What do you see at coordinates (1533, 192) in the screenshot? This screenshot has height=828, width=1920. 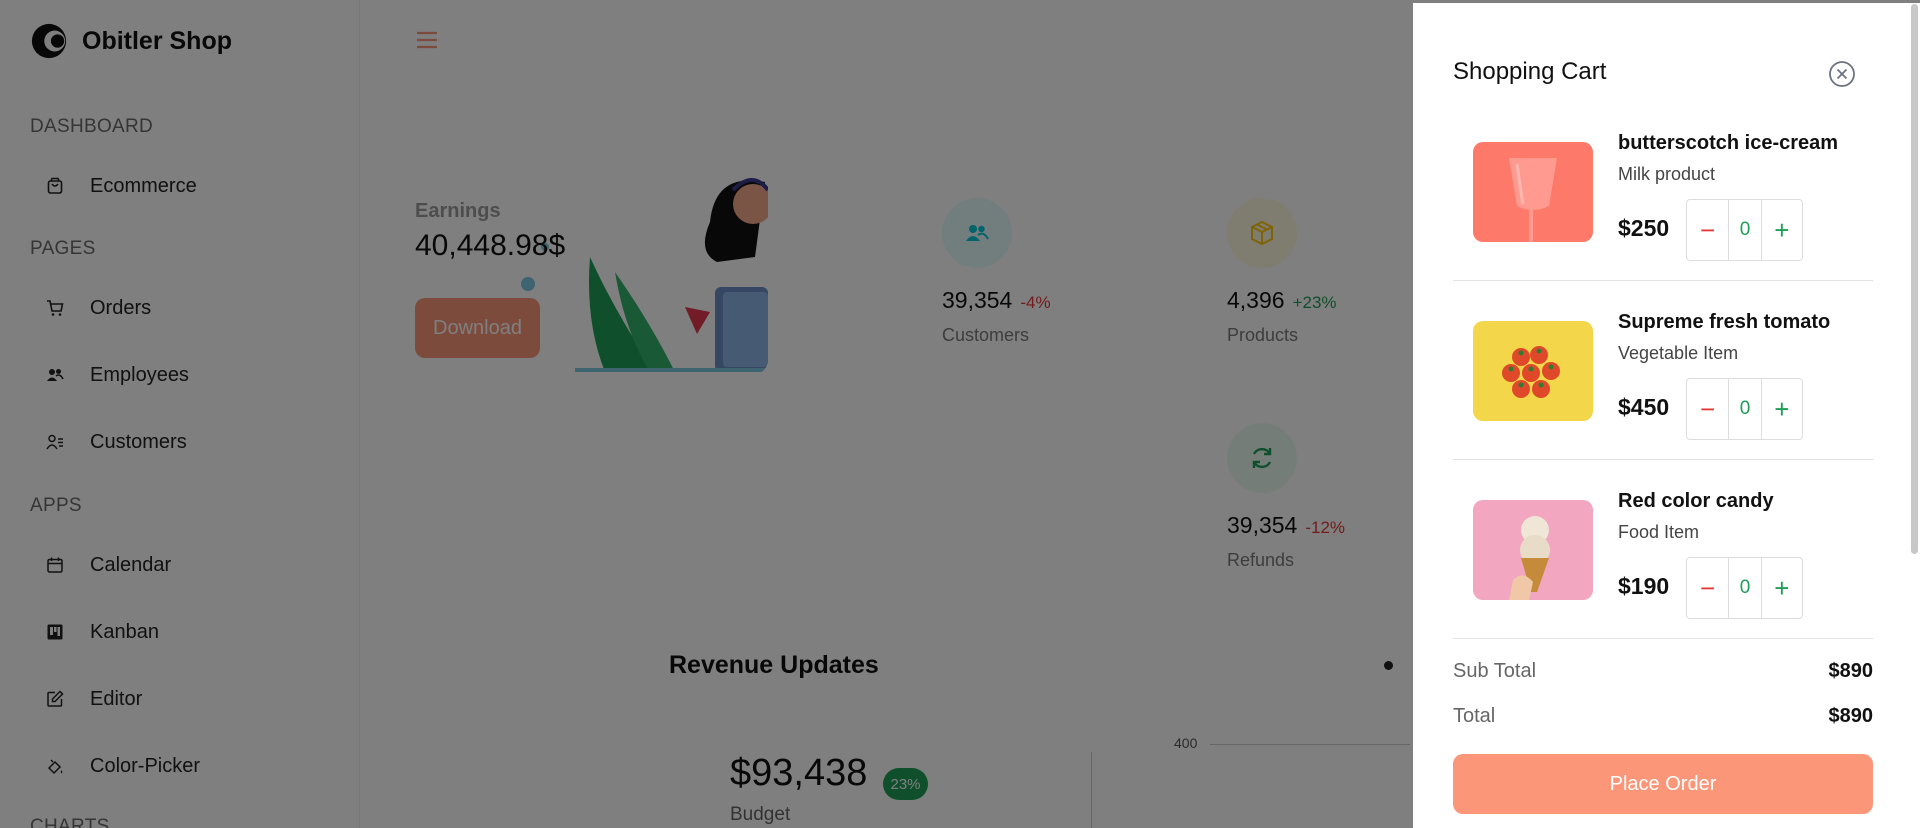 I see `ice-cream-cup-image` at bounding box center [1533, 192].